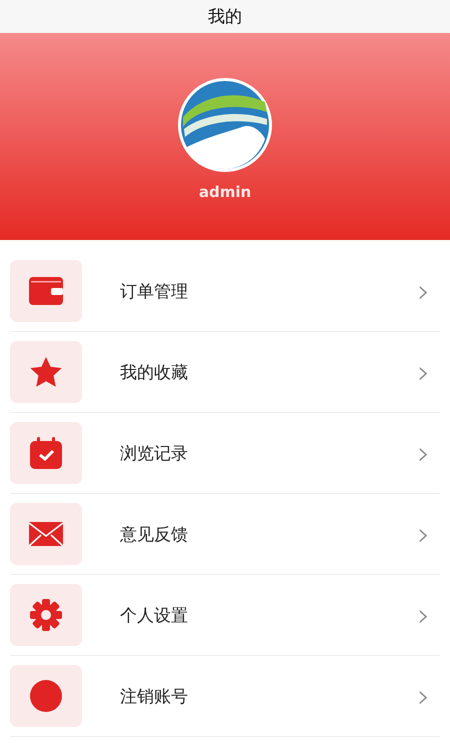  I want to click on menu-label: 浏览记录, so click(154, 453).